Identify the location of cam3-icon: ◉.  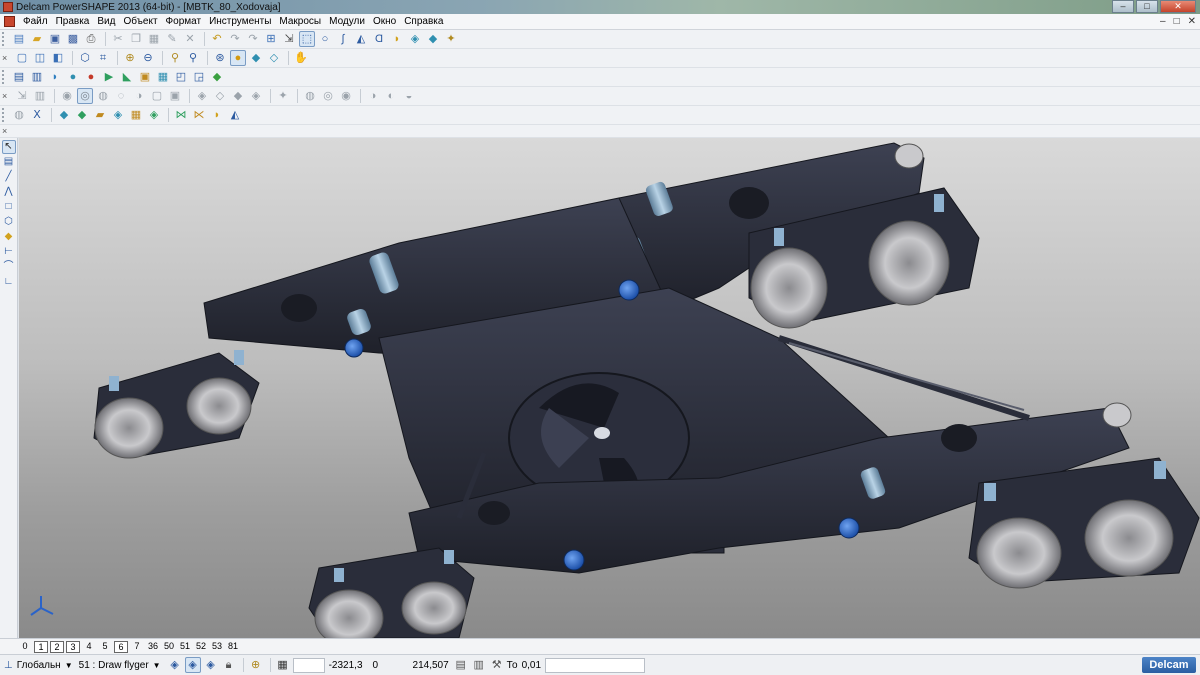
(67, 96).